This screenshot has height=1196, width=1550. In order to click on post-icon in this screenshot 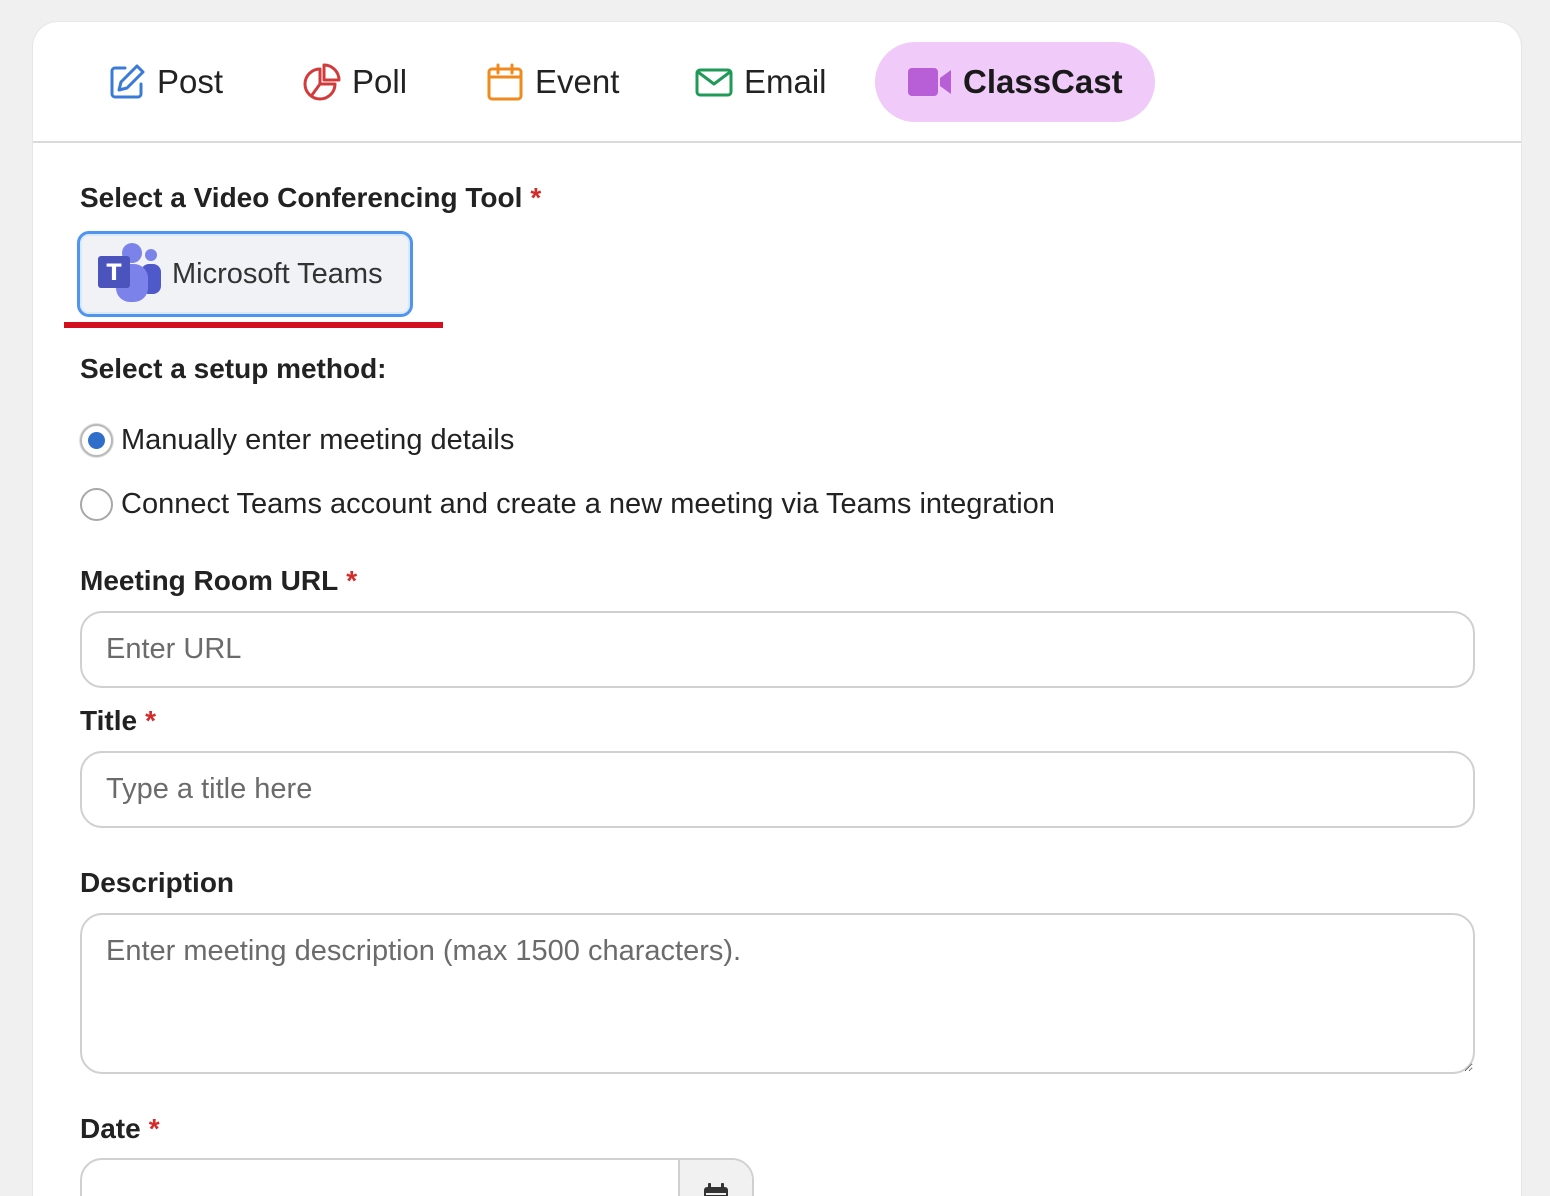, I will do `click(127, 82)`.